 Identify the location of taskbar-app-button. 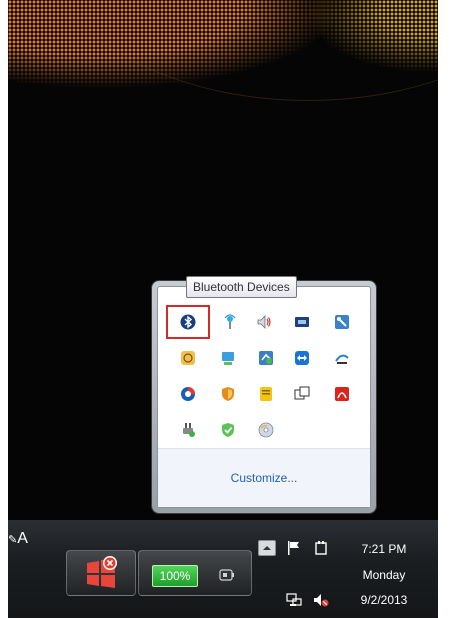
(101, 573).